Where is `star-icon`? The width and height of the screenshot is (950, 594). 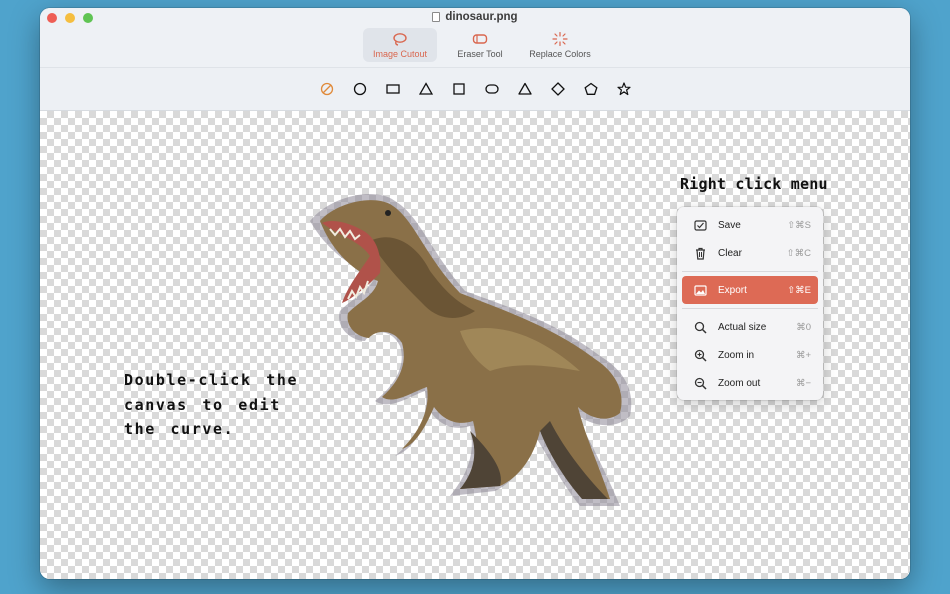
star-icon is located at coordinates (623, 89).